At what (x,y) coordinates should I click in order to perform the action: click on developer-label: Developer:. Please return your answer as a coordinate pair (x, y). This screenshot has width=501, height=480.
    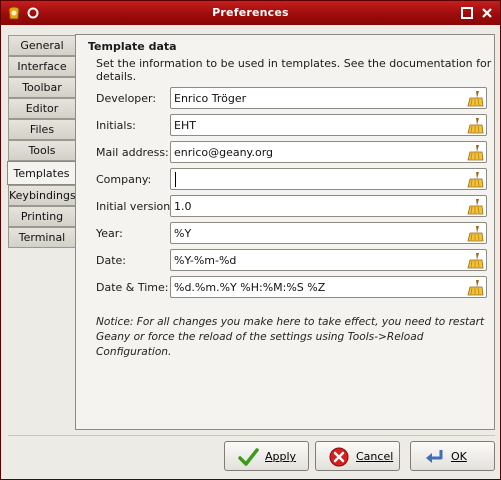
    Looking at the image, I should click on (126, 98).